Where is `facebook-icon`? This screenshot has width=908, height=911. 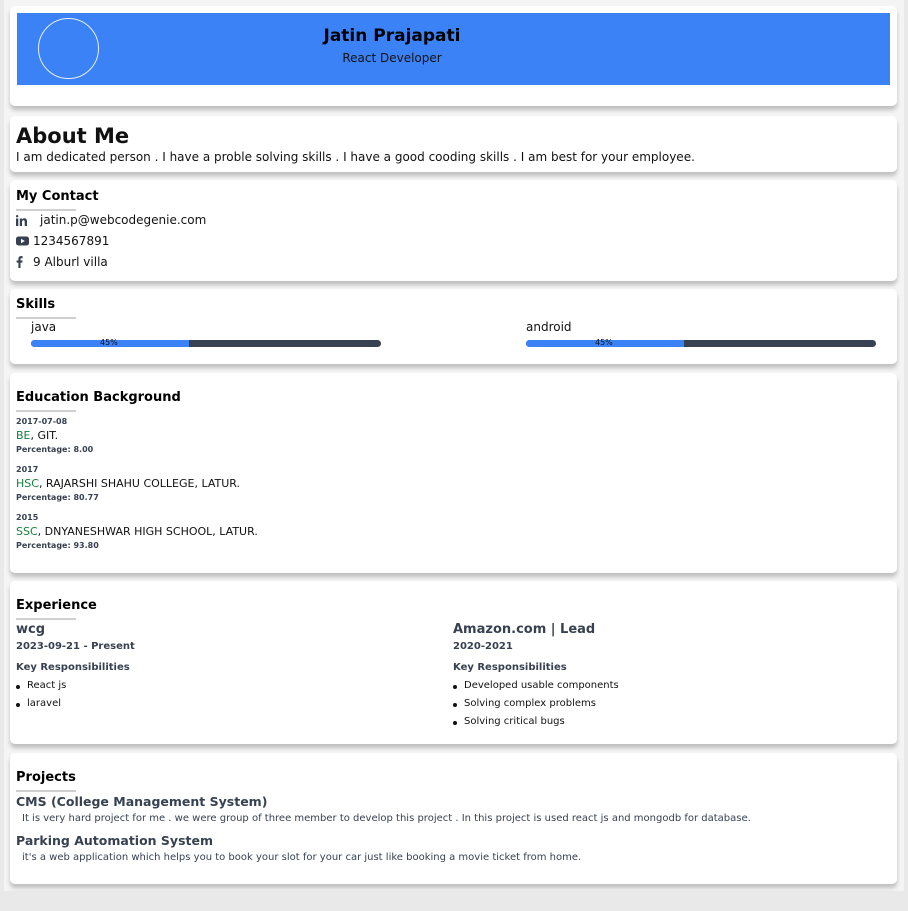
facebook-icon is located at coordinates (24, 262).